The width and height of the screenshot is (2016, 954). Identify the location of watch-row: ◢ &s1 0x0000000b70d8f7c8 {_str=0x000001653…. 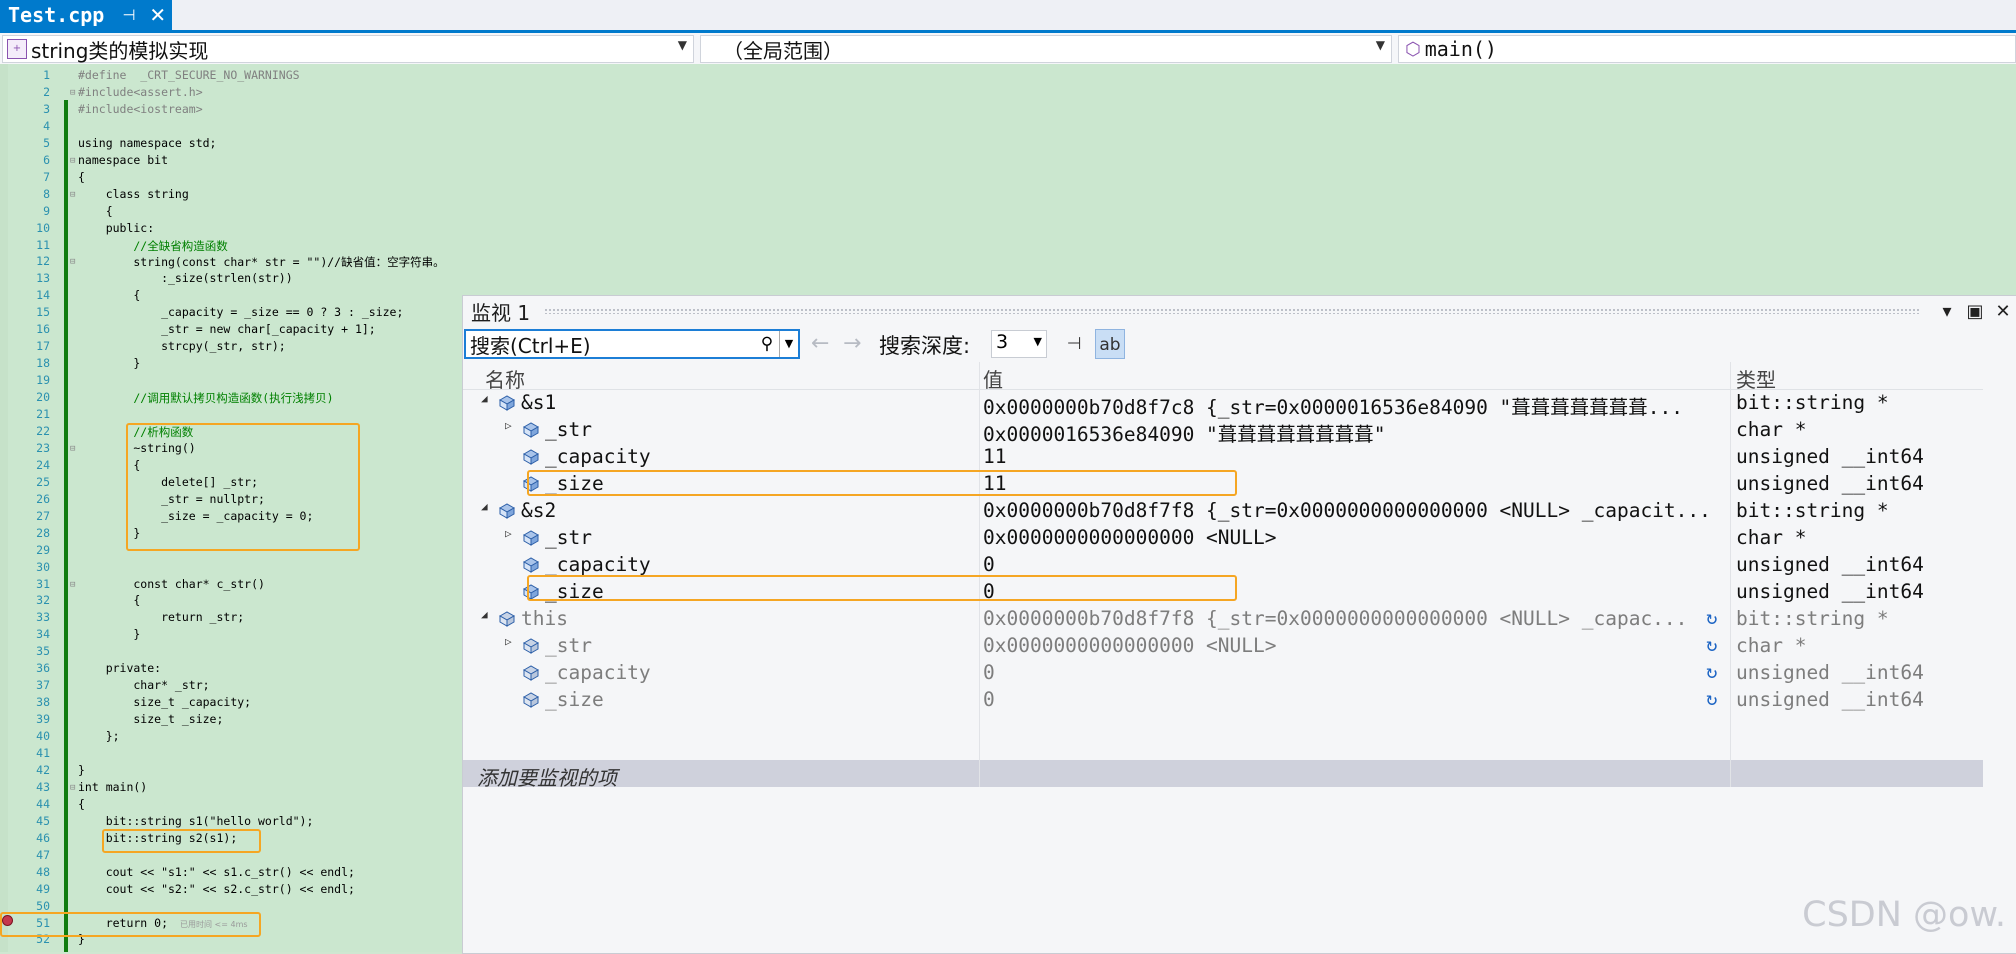
(1223, 404).